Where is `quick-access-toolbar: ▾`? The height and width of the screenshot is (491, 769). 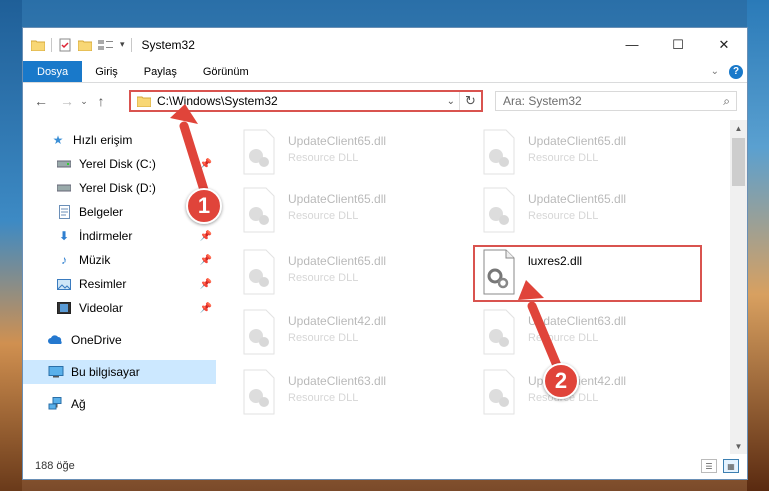
quick-access-toolbar: ▾ is located at coordinates (77, 44).